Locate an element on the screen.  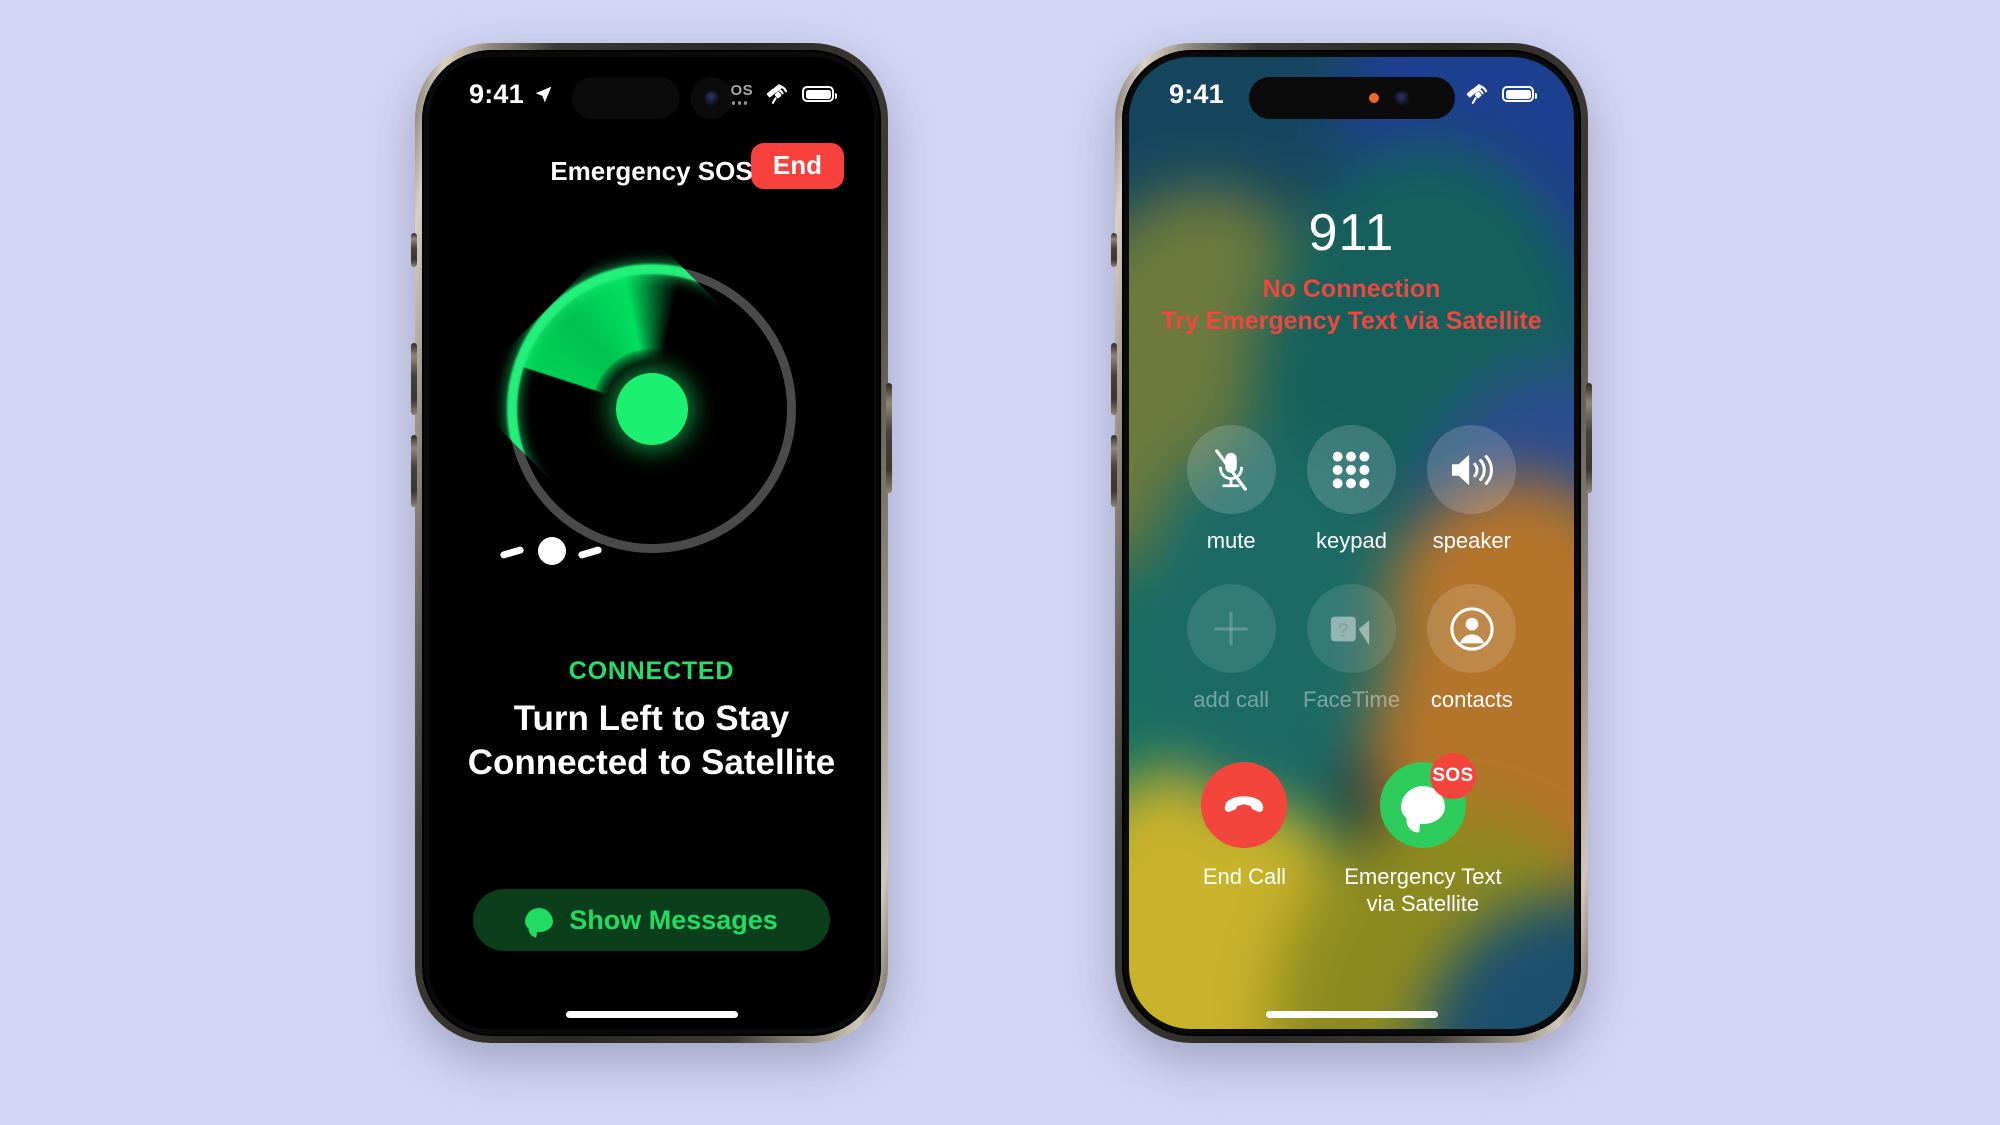
satellite-dash-left-icon is located at coordinates (511, 552).